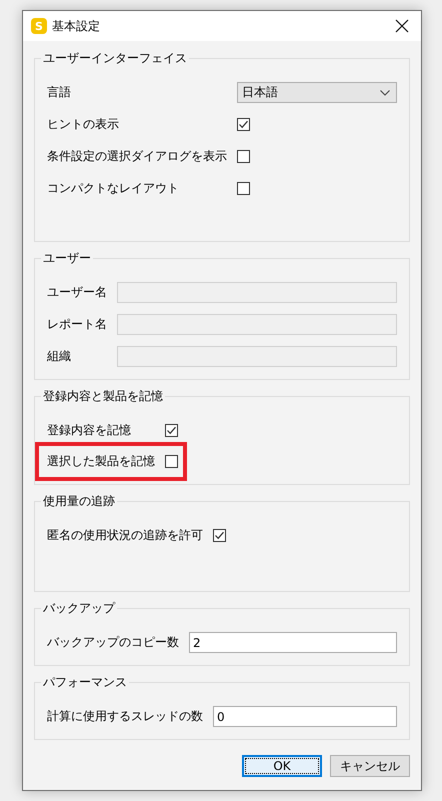 Image resolution: width=442 pixels, height=801 pixels. I want to click on group-title: 登録内容と製品を記憶, so click(103, 396).